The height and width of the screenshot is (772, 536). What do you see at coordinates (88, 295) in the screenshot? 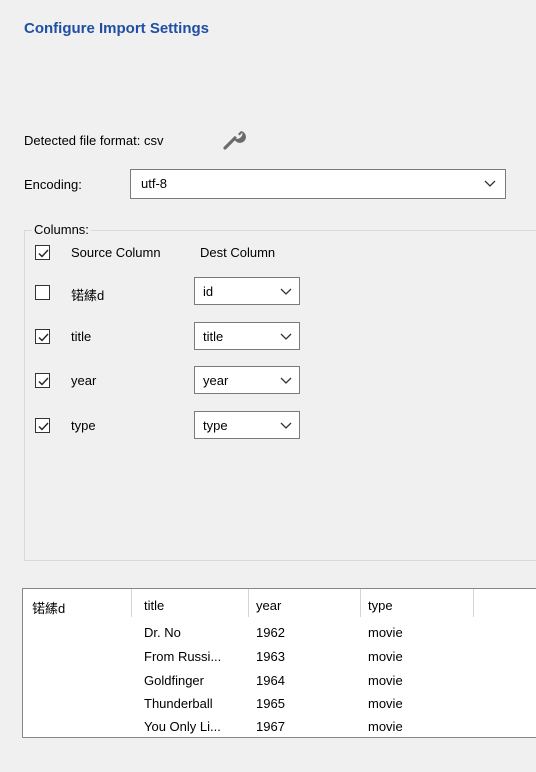
I see `source-column-name: 锘縤d` at bounding box center [88, 295].